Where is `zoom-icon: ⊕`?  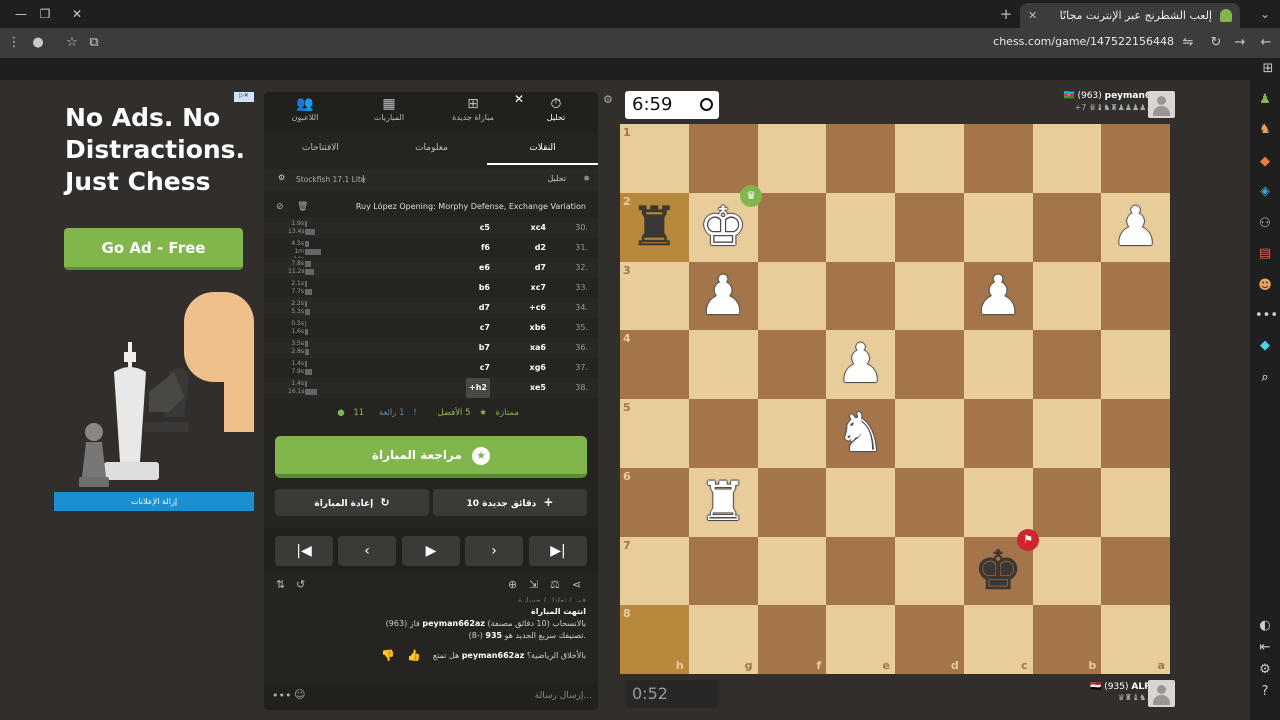 zoom-icon: ⊕ is located at coordinates (512, 584).